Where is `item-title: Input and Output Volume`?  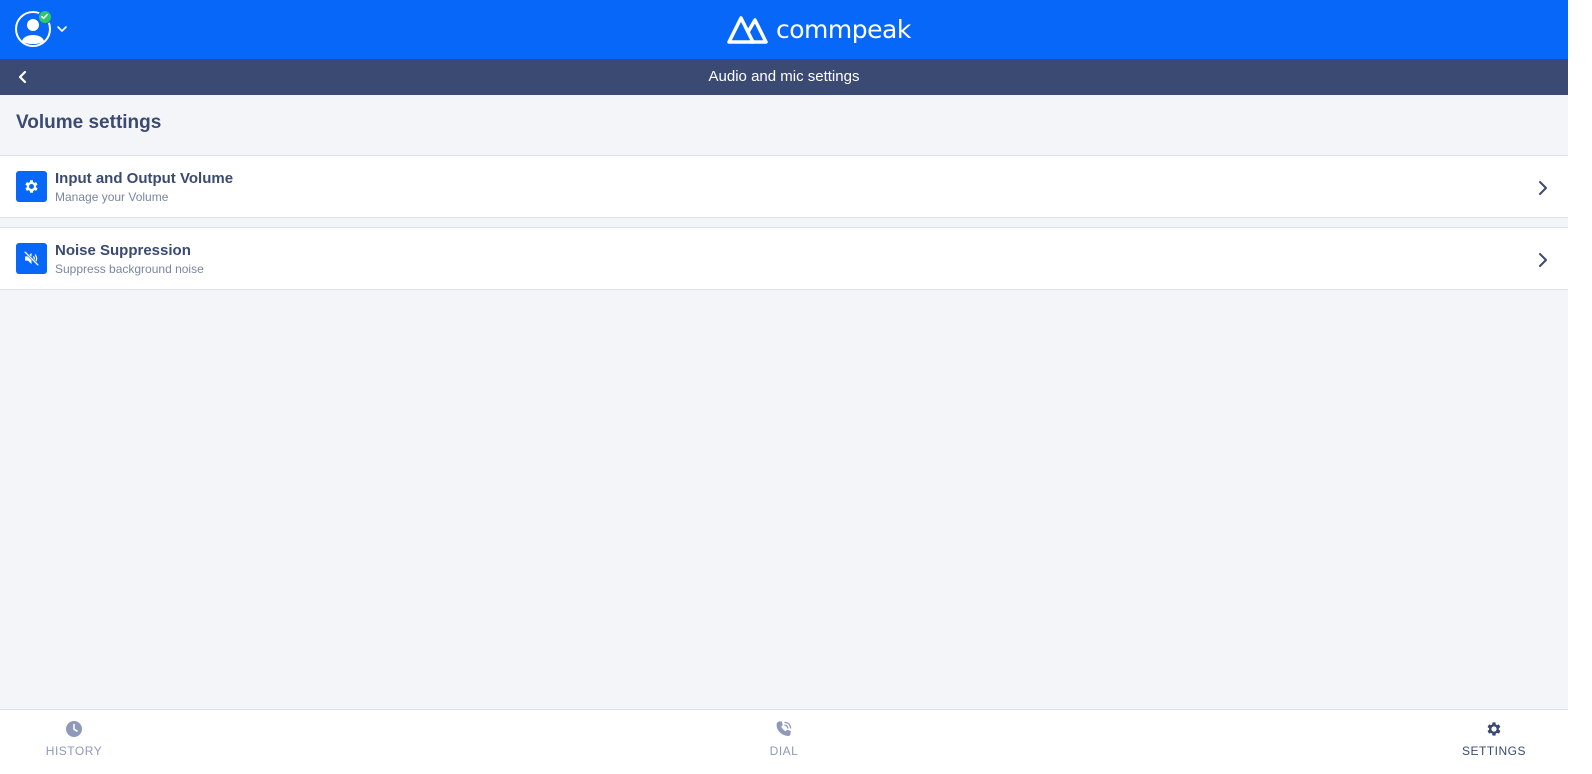 item-title: Input and Output Volume is located at coordinates (144, 178).